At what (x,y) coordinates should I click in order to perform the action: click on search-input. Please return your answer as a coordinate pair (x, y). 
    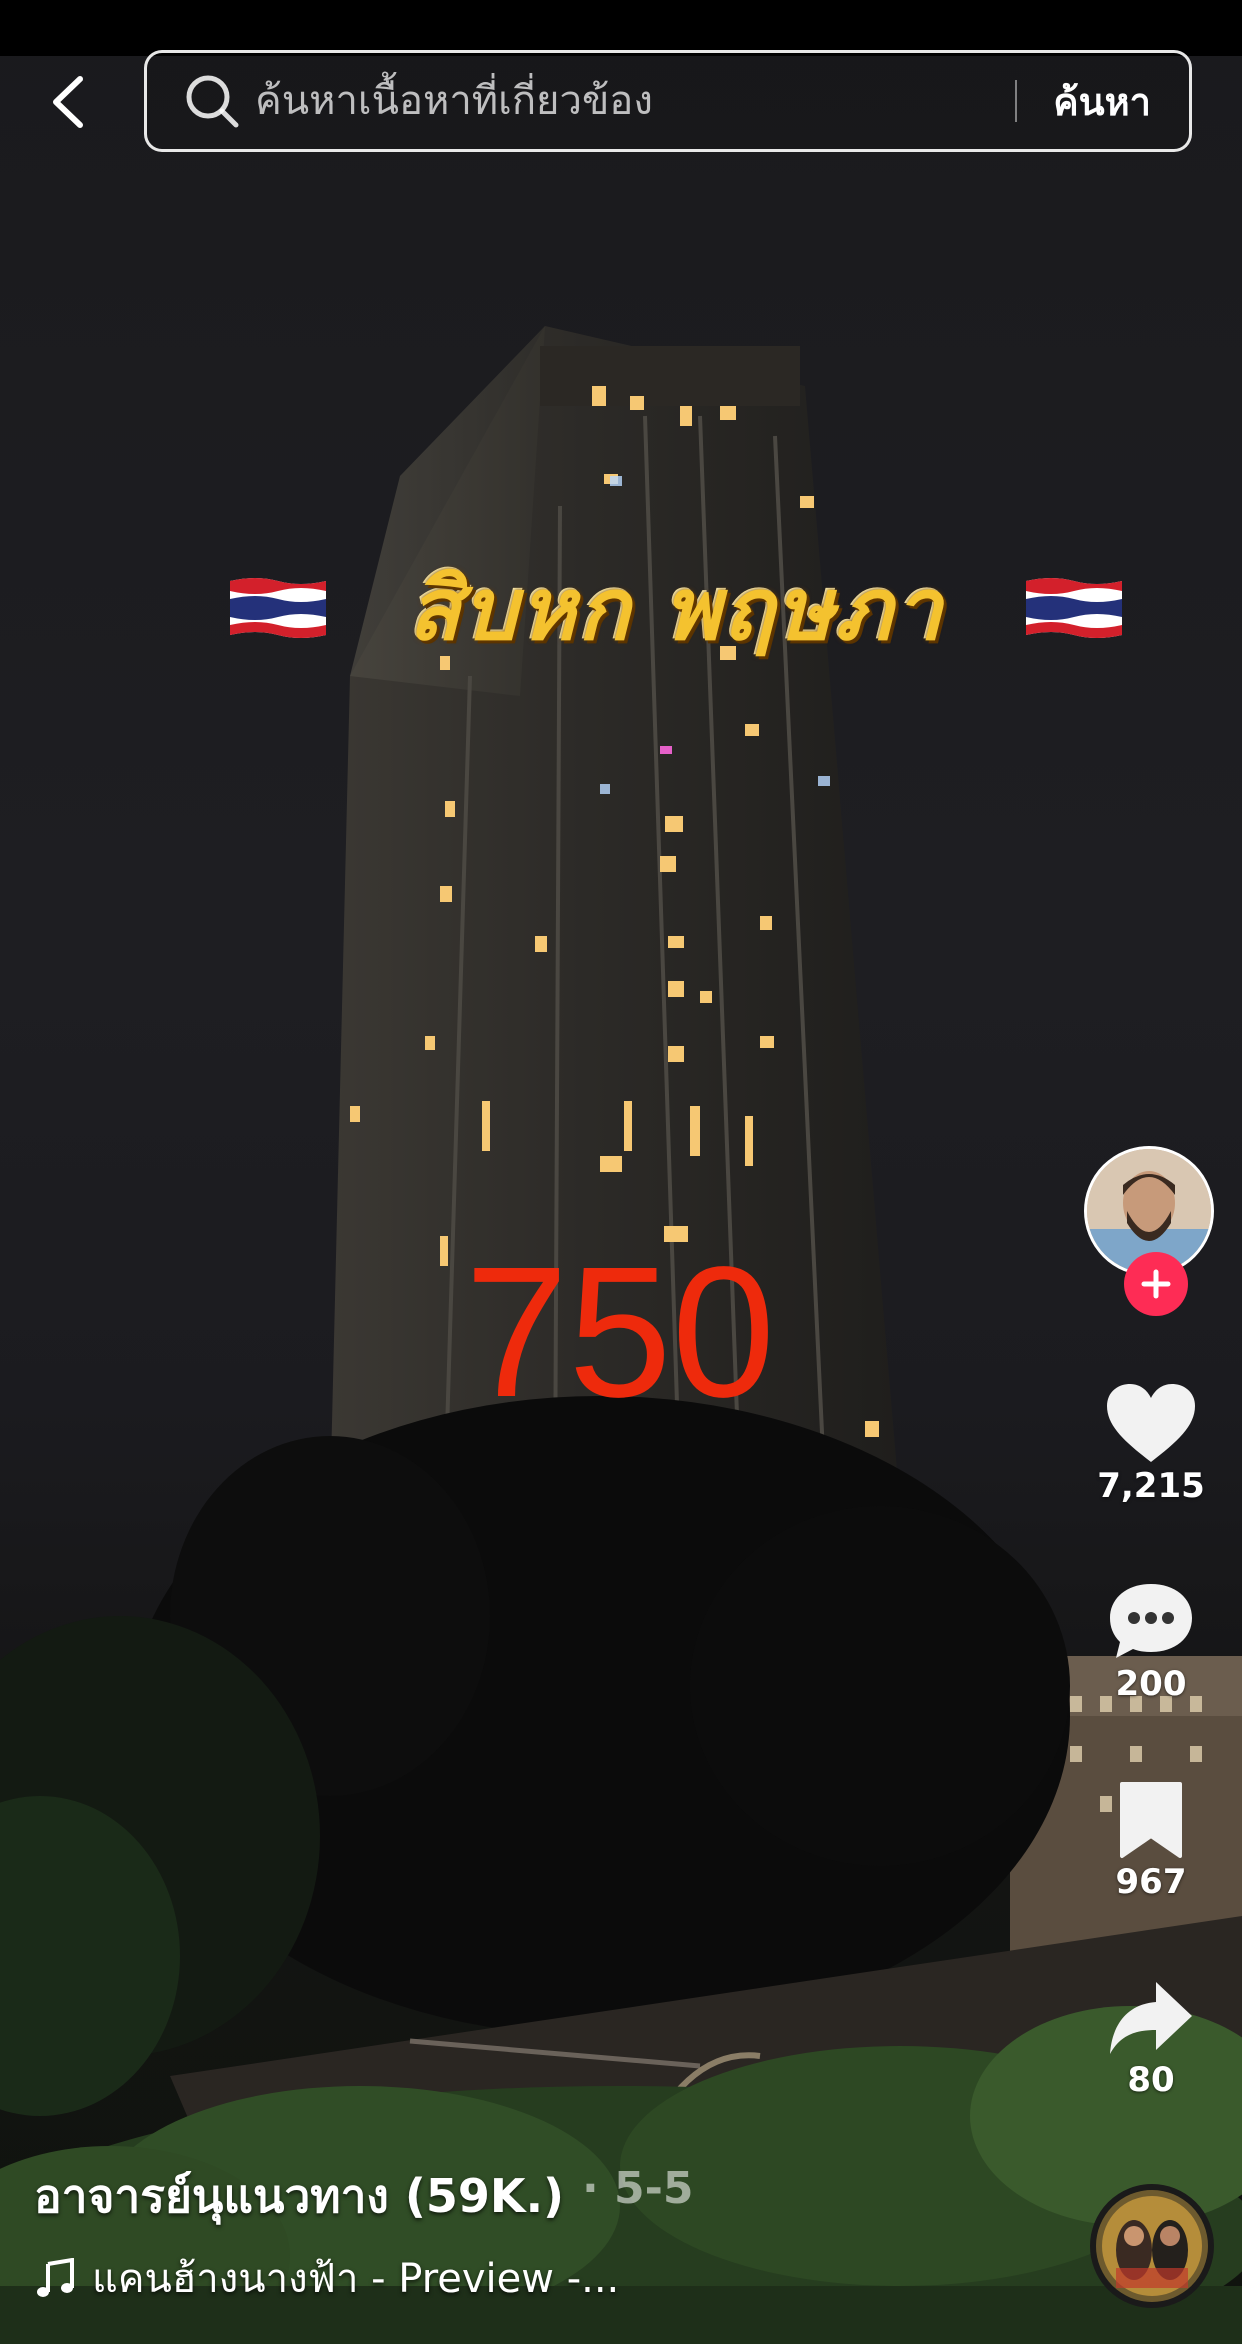
    Looking at the image, I should click on (634, 101).